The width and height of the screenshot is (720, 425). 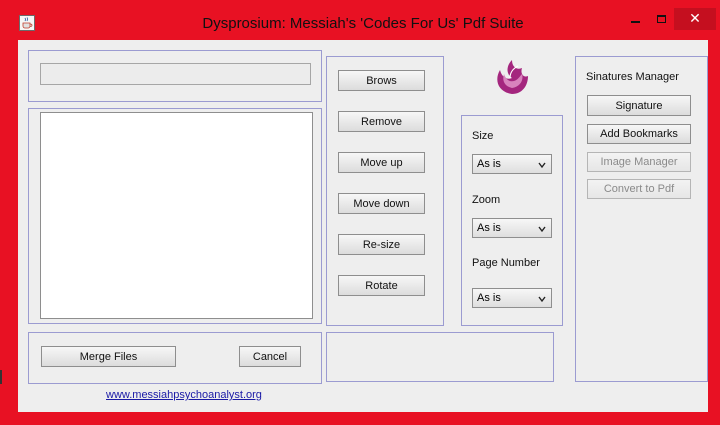 I want to click on signature-button: Signature, so click(x=639, y=105).